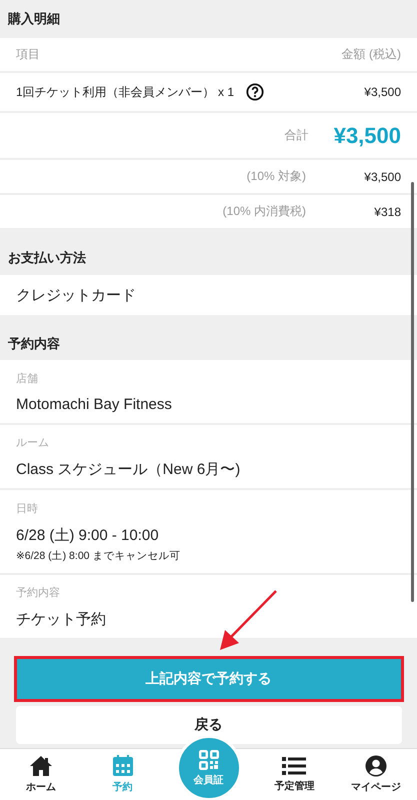 The image size is (417, 800). Describe the element at coordinates (88, 535) in the screenshot. I see `field-value: 6/28 (土) 9:00 - 10:00` at that location.